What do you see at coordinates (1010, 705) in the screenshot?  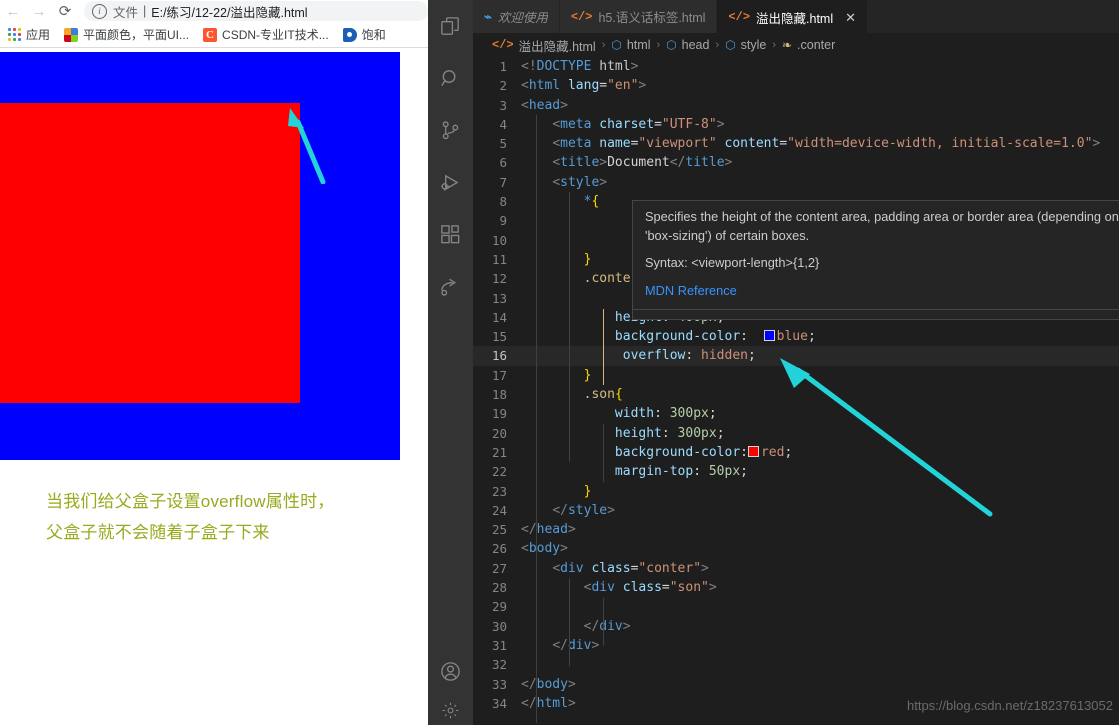 I see `watermark-url: https://blog.csdn.net/z18237613052` at bounding box center [1010, 705].